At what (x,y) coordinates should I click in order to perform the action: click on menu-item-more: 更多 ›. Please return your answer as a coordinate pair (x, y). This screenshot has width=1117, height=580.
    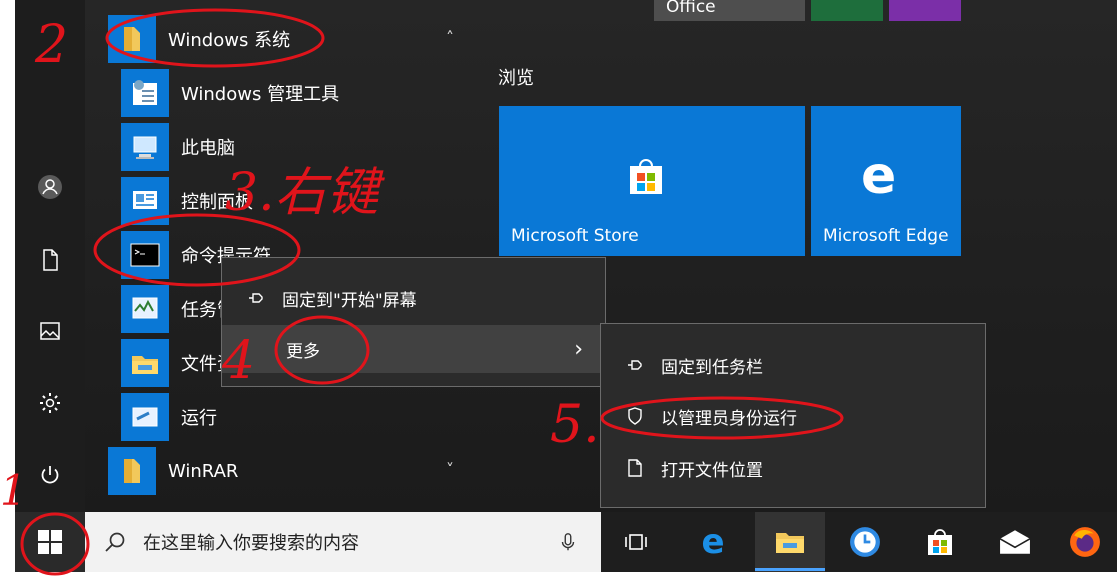
    Looking at the image, I should click on (413, 349).